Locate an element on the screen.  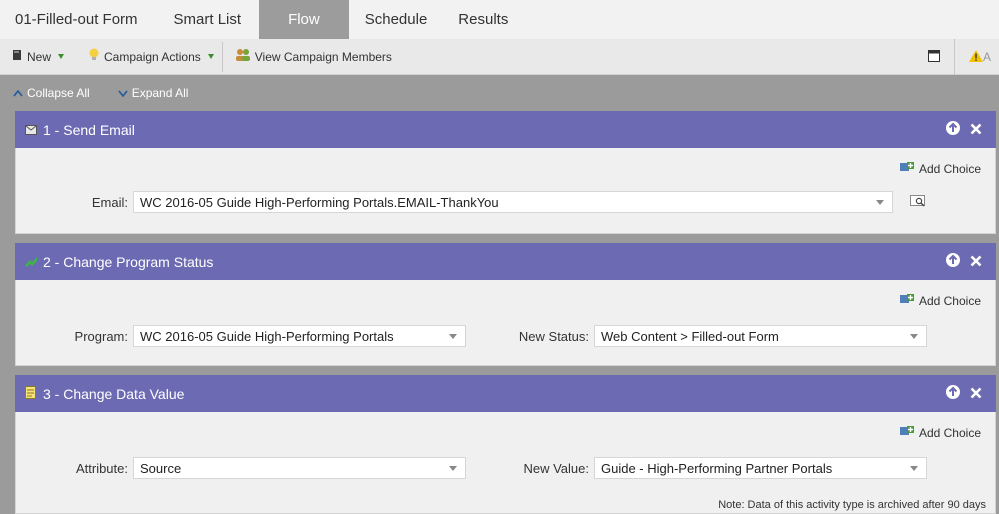
step-header: 3 - Change Data Value is located at coordinates (505, 393).